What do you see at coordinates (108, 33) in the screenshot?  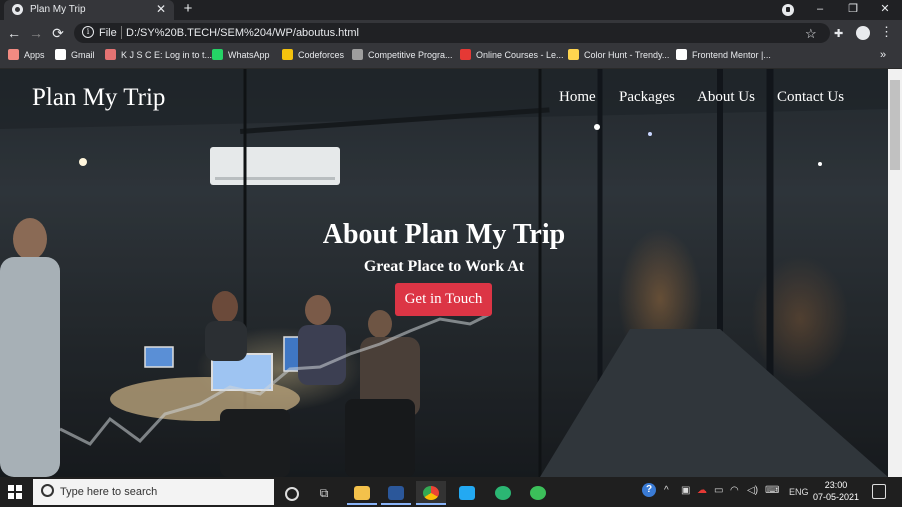 I see `address-prefix: File` at bounding box center [108, 33].